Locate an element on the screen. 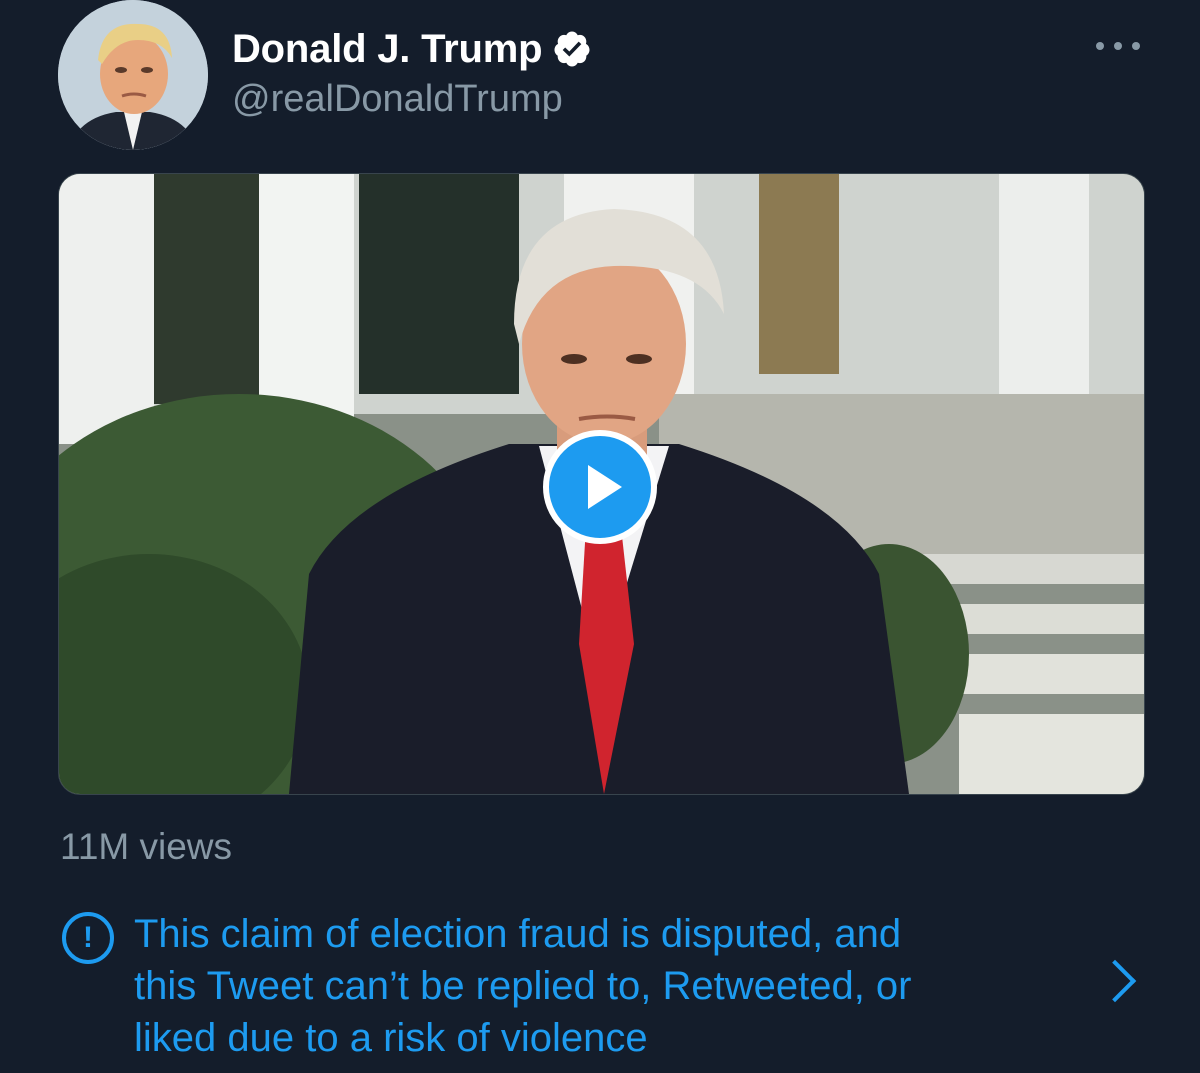 Image resolution: width=1200 pixels, height=1073 pixels. play-button is located at coordinates (600, 487).